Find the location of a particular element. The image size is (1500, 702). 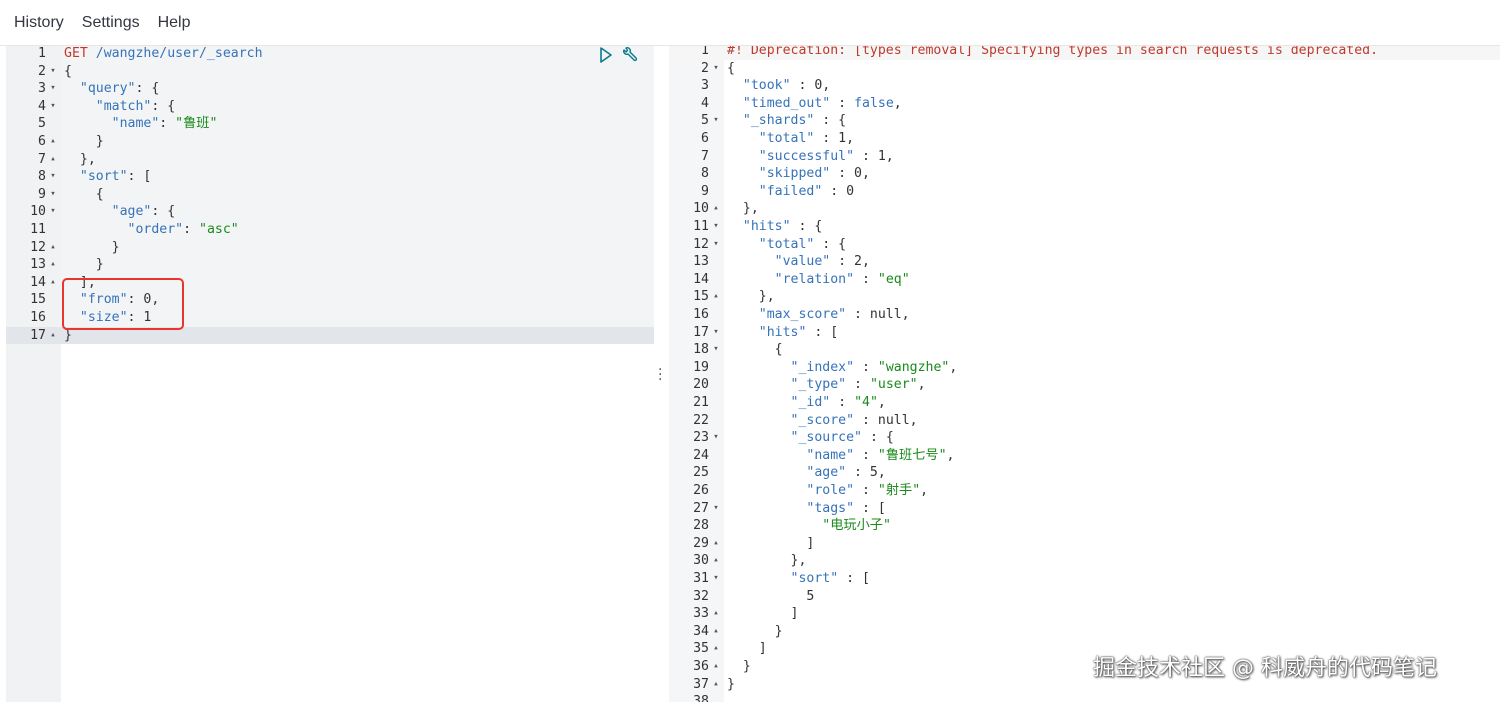

code-text: "max_score" : null, is located at coordinates (834, 314).